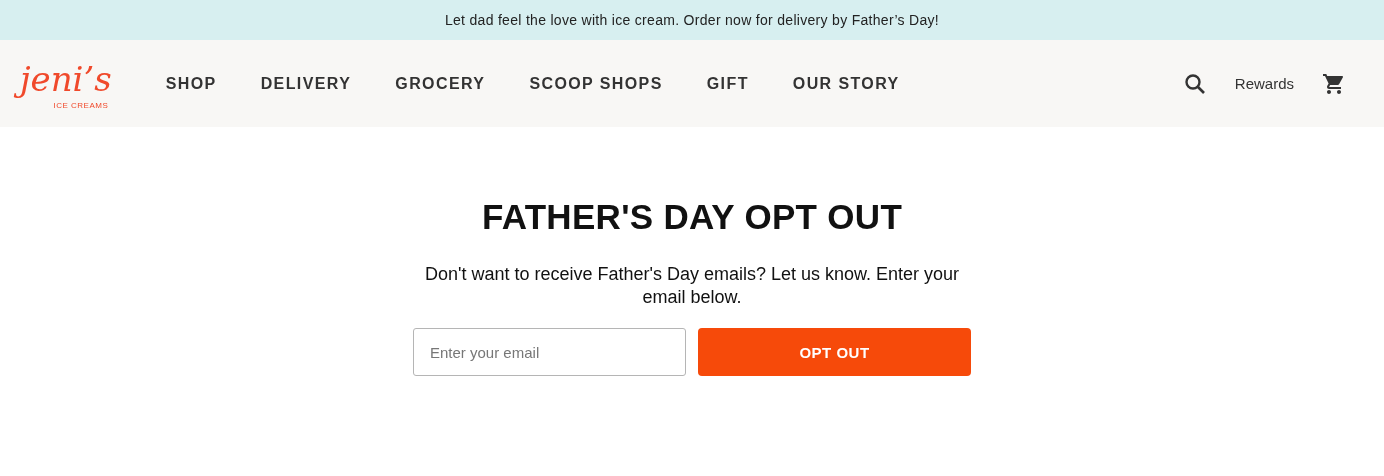 The width and height of the screenshot is (1384, 476). I want to click on email-field: Enter your email, so click(549, 352).